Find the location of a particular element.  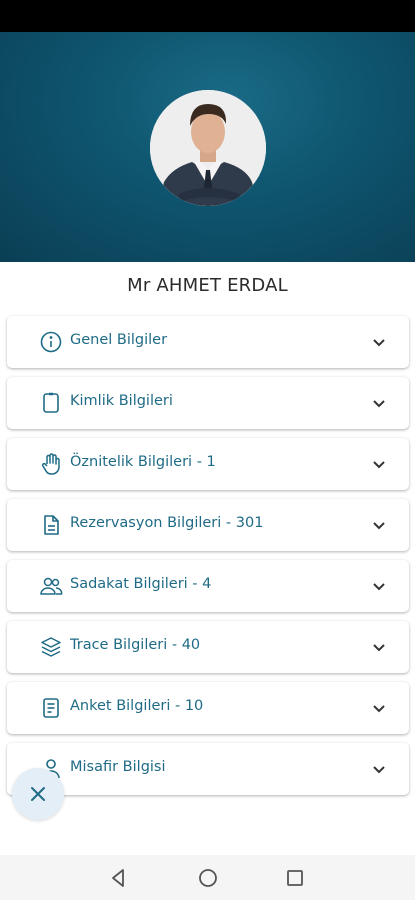

nav-home-button is located at coordinates (208, 878).